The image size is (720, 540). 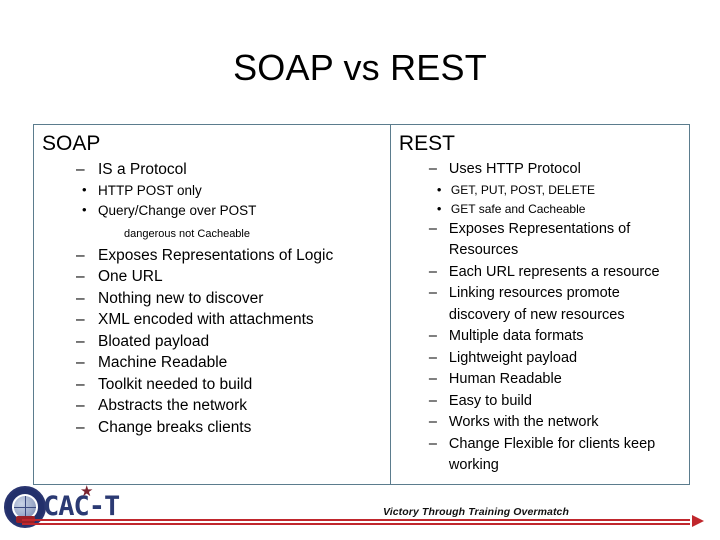 What do you see at coordinates (522, 189) in the screenshot?
I see `list-item-label: GET, PUT, POST, DELETE` at bounding box center [522, 189].